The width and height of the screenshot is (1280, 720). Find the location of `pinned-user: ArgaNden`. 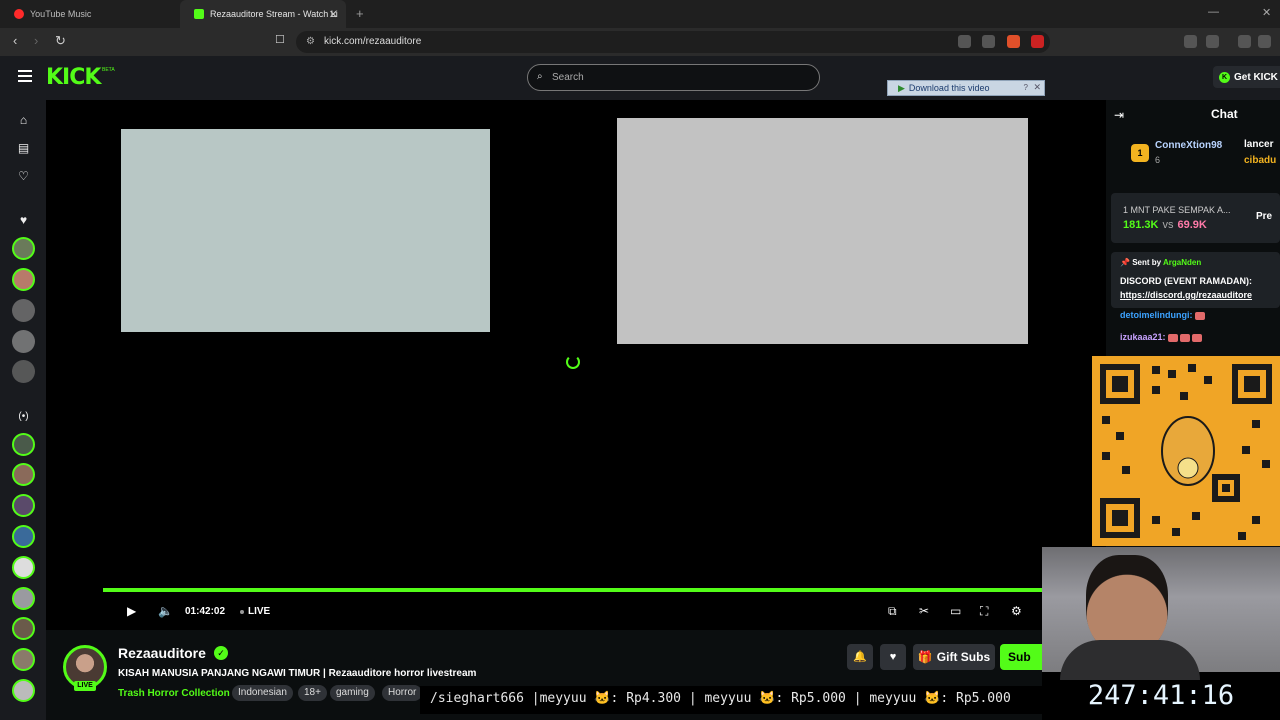

pinned-user: ArgaNden is located at coordinates (1182, 262).